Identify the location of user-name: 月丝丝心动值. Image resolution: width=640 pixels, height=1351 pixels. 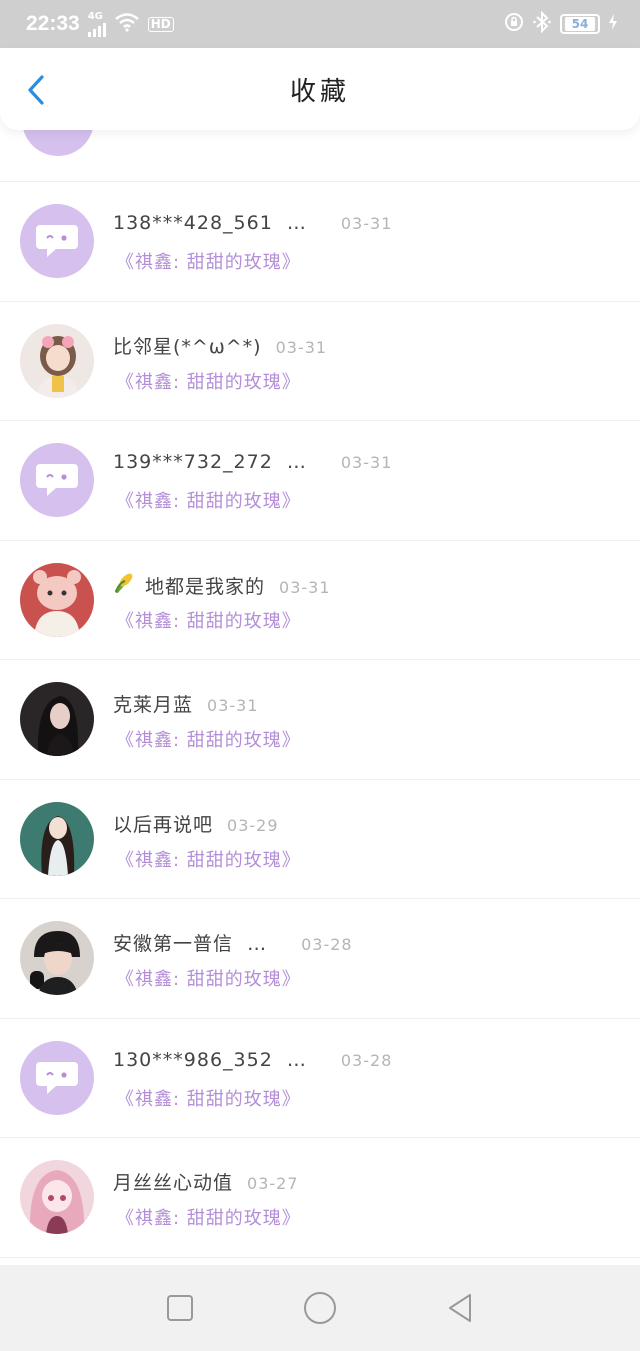
(173, 1183).